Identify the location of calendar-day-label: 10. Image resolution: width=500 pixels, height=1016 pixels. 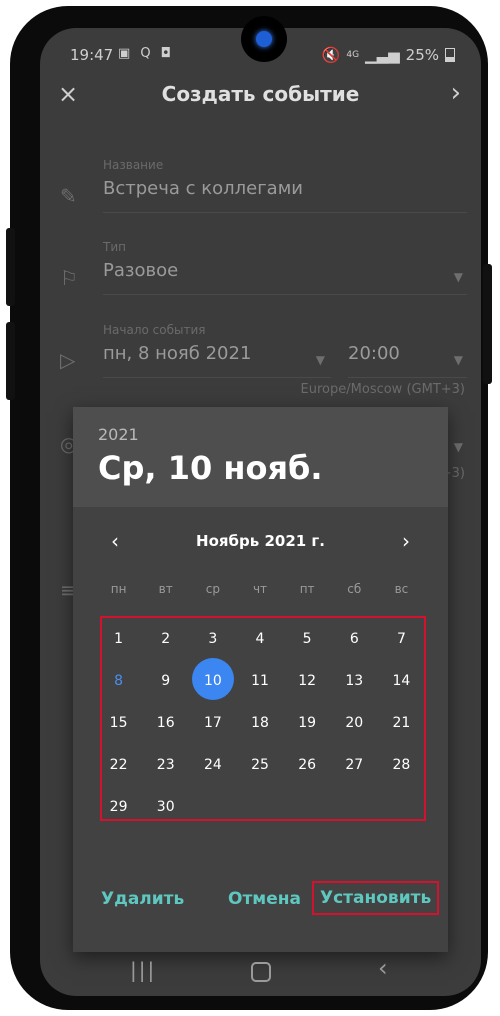
(212, 681).